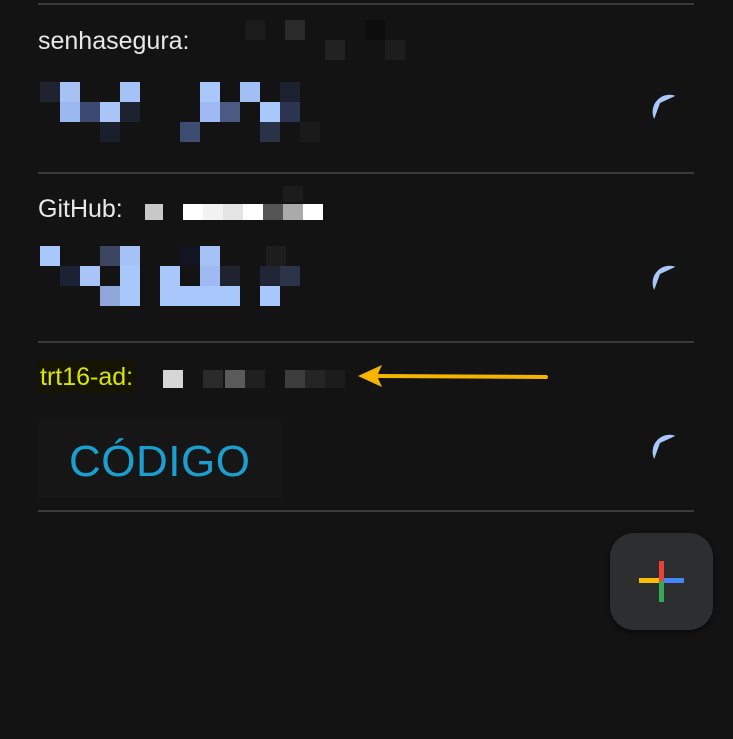 The height and width of the screenshot is (739, 733). I want to click on add-account-button, so click(661, 581).